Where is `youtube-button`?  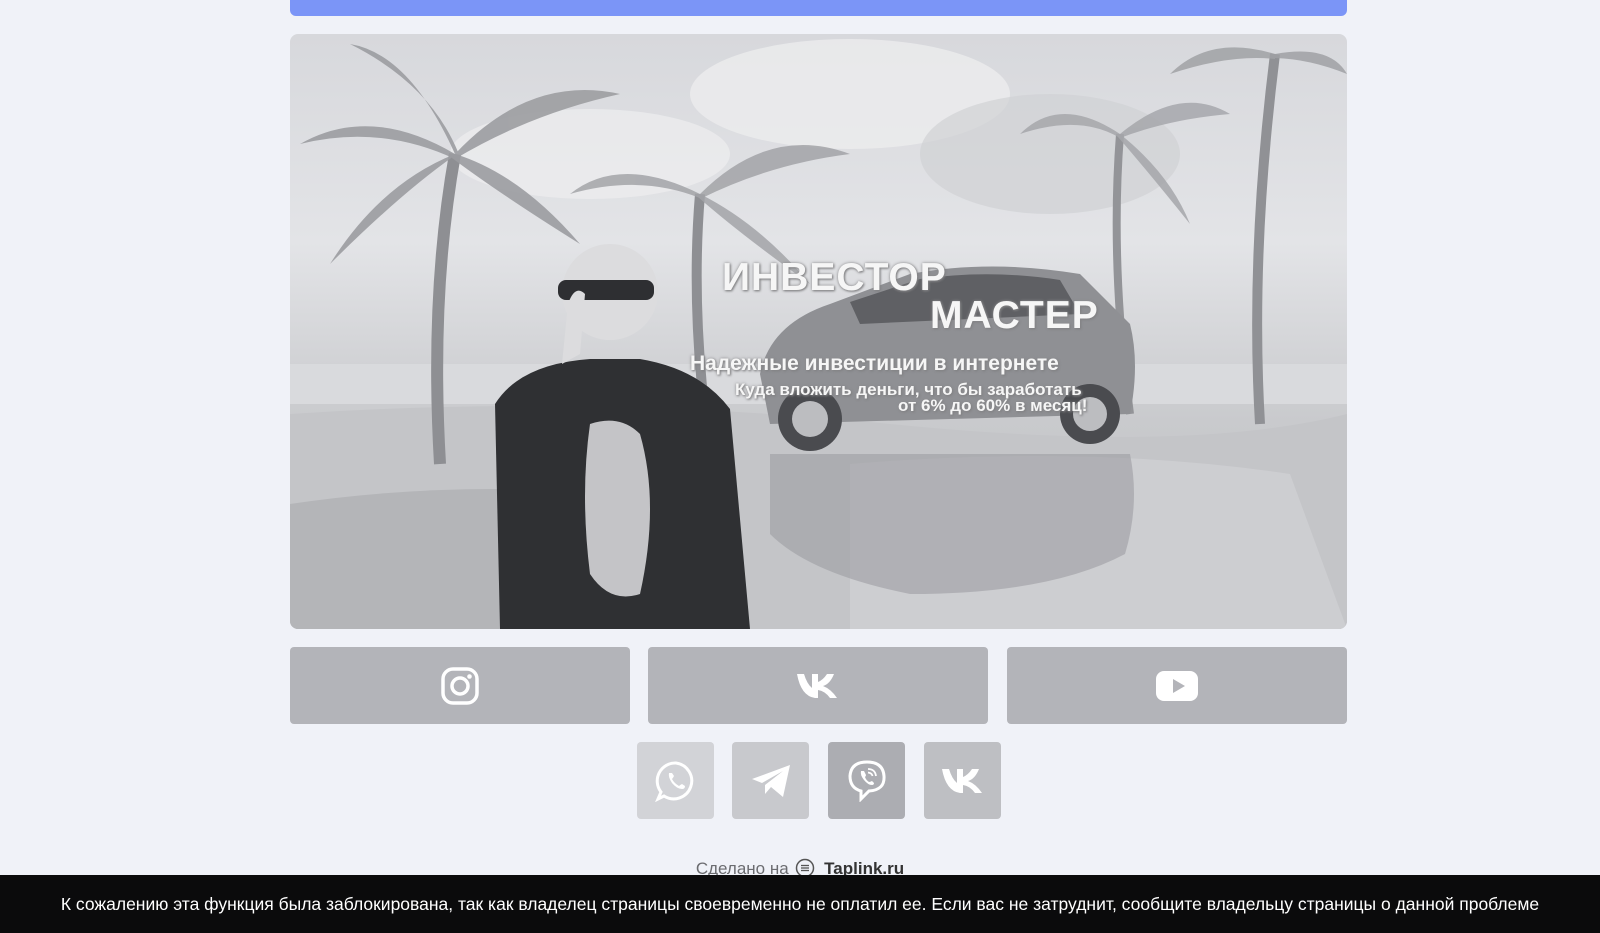
youtube-button is located at coordinates (1177, 685).